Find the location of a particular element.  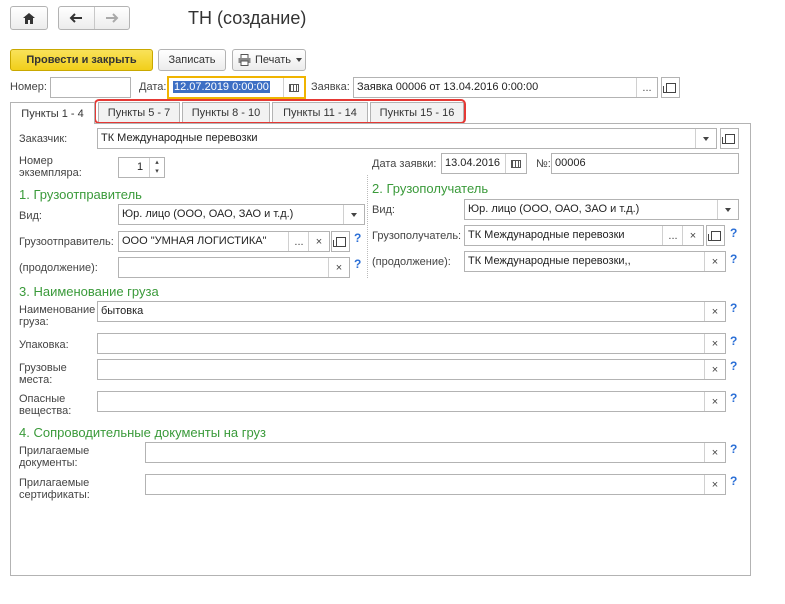

request-date-field: 13.04.2016 is located at coordinates (484, 163).